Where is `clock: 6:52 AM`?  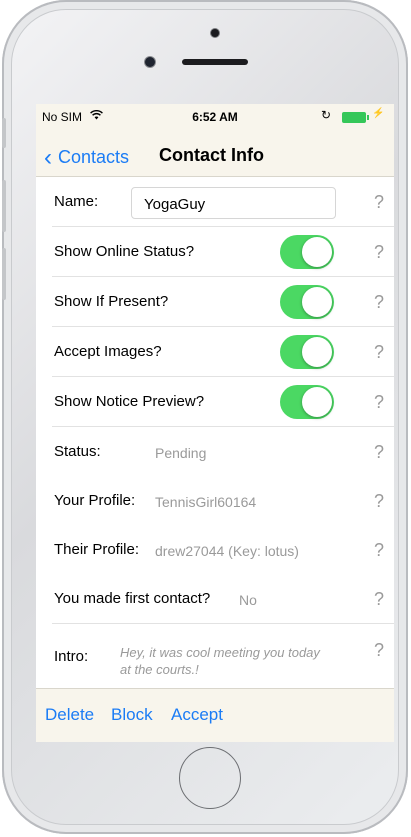
clock: 6:52 AM is located at coordinates (215, 117).